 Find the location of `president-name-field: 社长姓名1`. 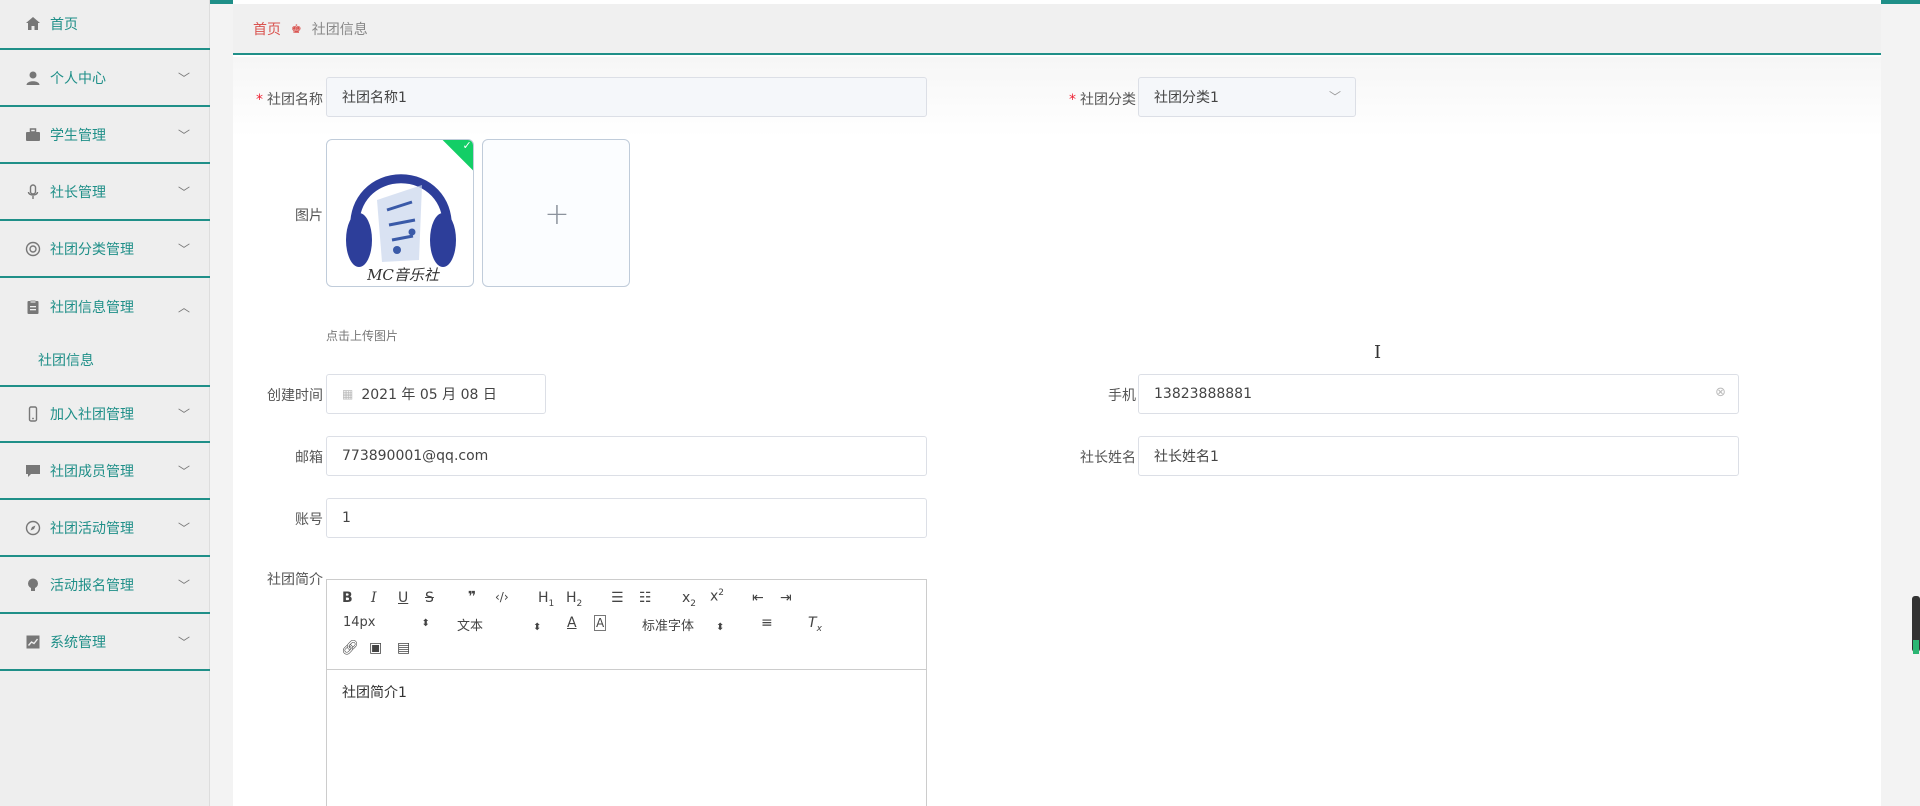

president-name-field: 社长姓名1 is located at coordinates (1438, 456).